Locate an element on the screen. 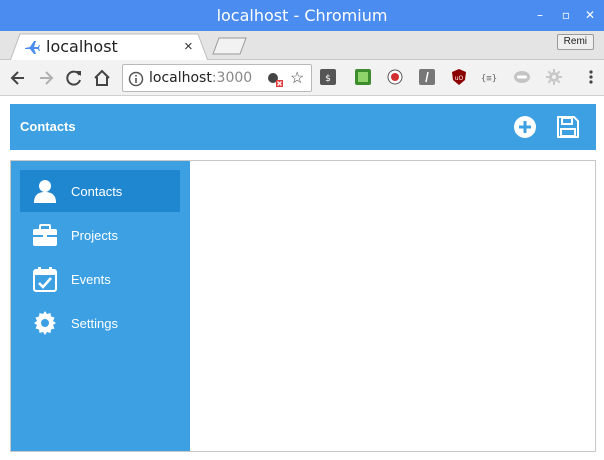 This screenshot has width=604, height=460. svg-text: uO is located at coordinates (459, 78).